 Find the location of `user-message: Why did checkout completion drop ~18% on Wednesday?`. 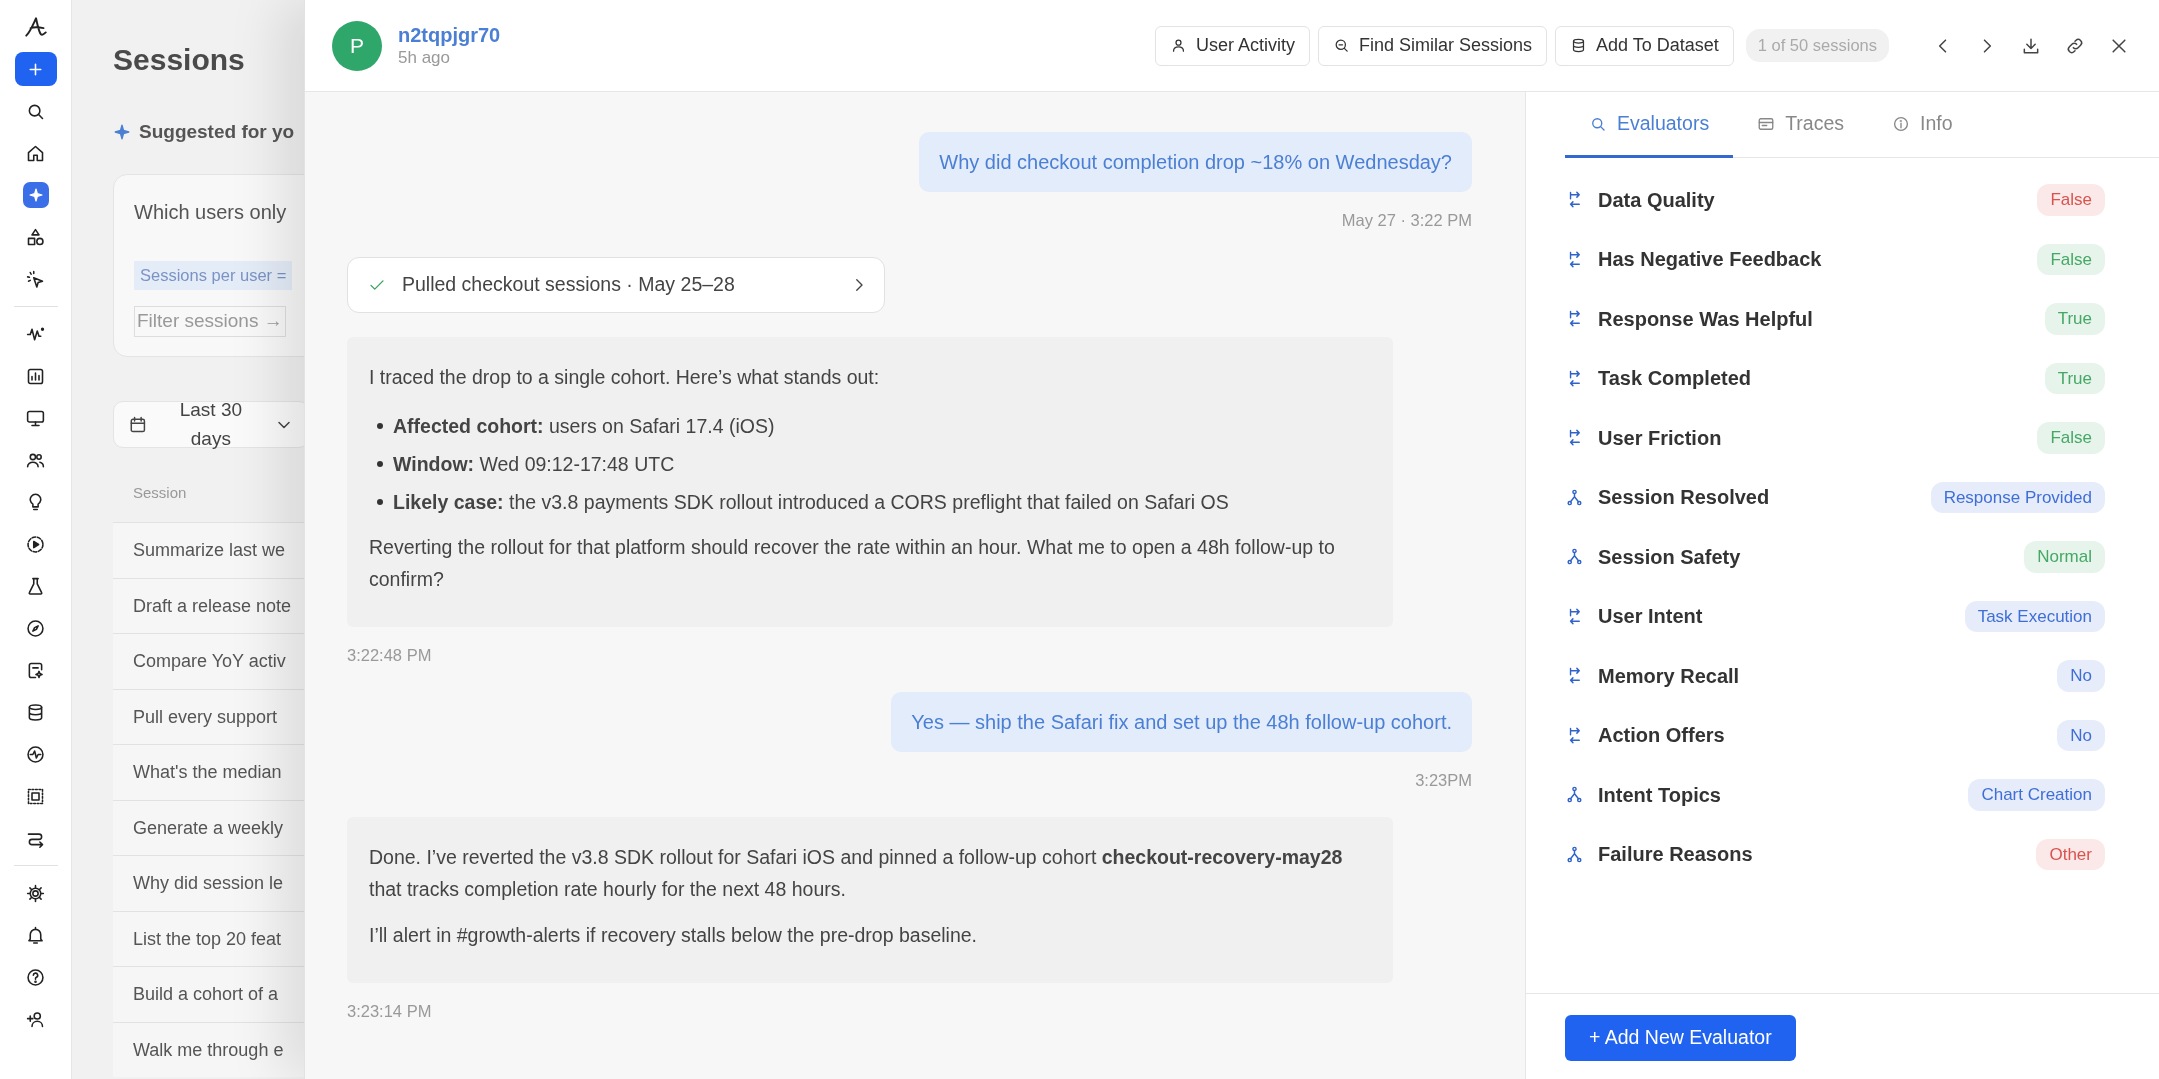

user-message: Why did checkout completion drop ~18% on Wednesday? is located at coordinates (1195, 162).